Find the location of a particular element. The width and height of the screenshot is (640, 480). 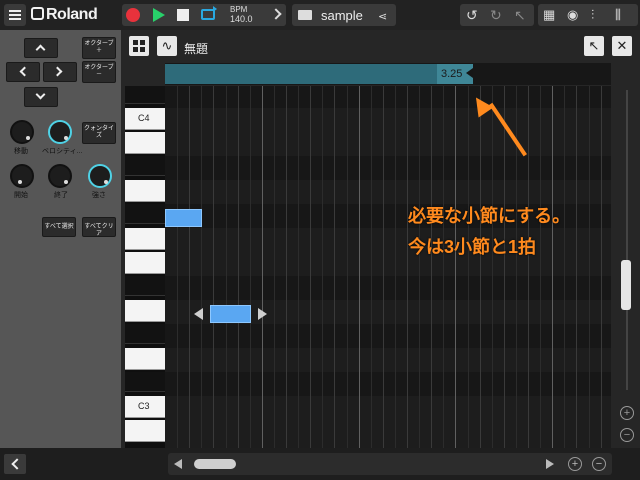

select-all-button: すべて選択 is located at coordinates (59, 227).